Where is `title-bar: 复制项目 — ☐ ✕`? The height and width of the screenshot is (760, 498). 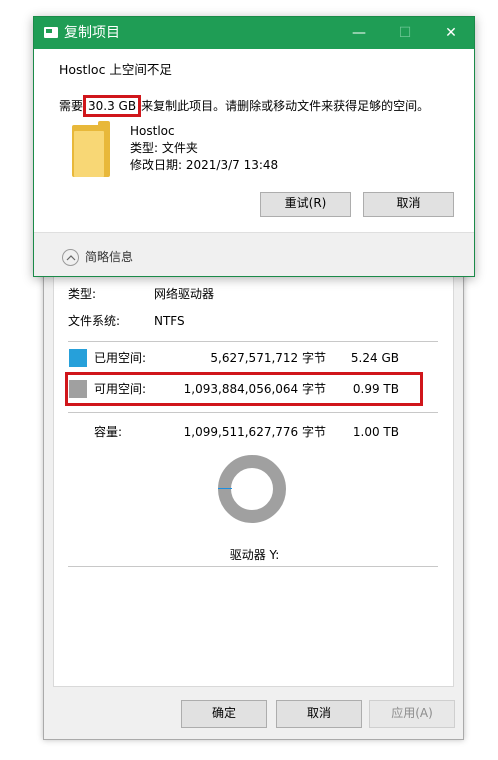 title-bar: 复制项目 — ☐ ✕ is located at coordinates (254, 33).